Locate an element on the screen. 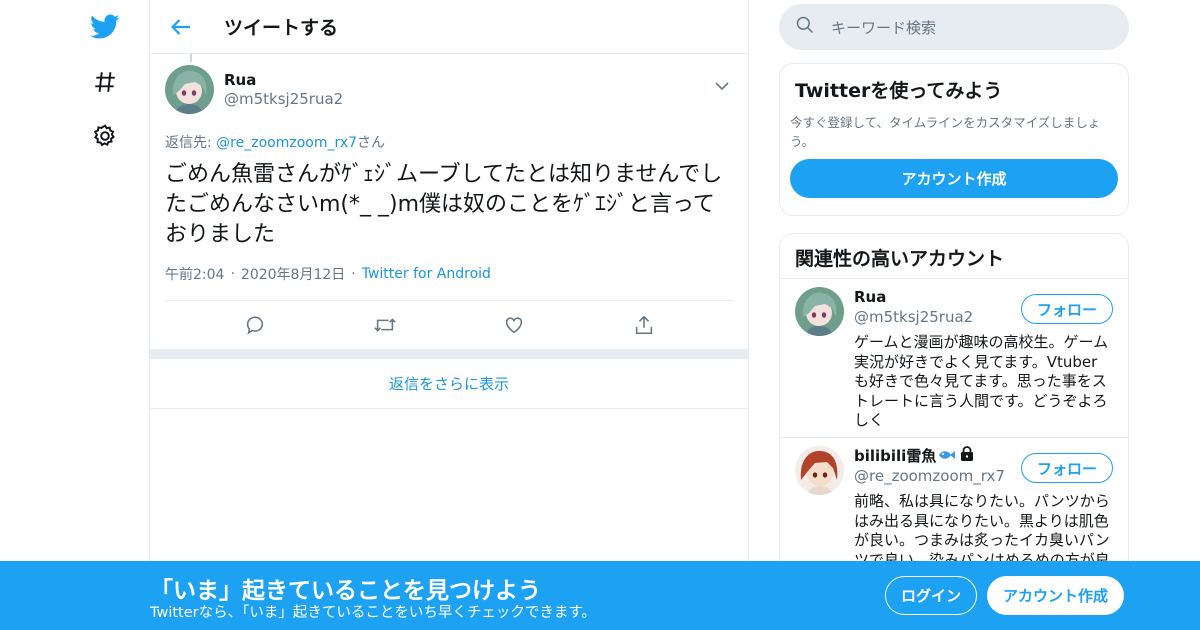  section-divider is located at coordinates (449, 354).